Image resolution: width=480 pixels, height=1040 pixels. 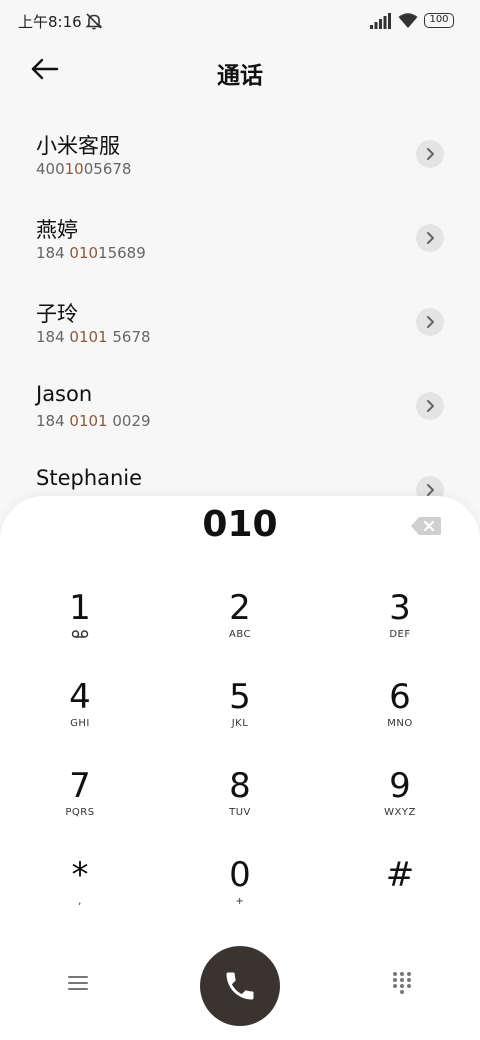 I want to click on key-letters: +, so click(x=240, y=901).